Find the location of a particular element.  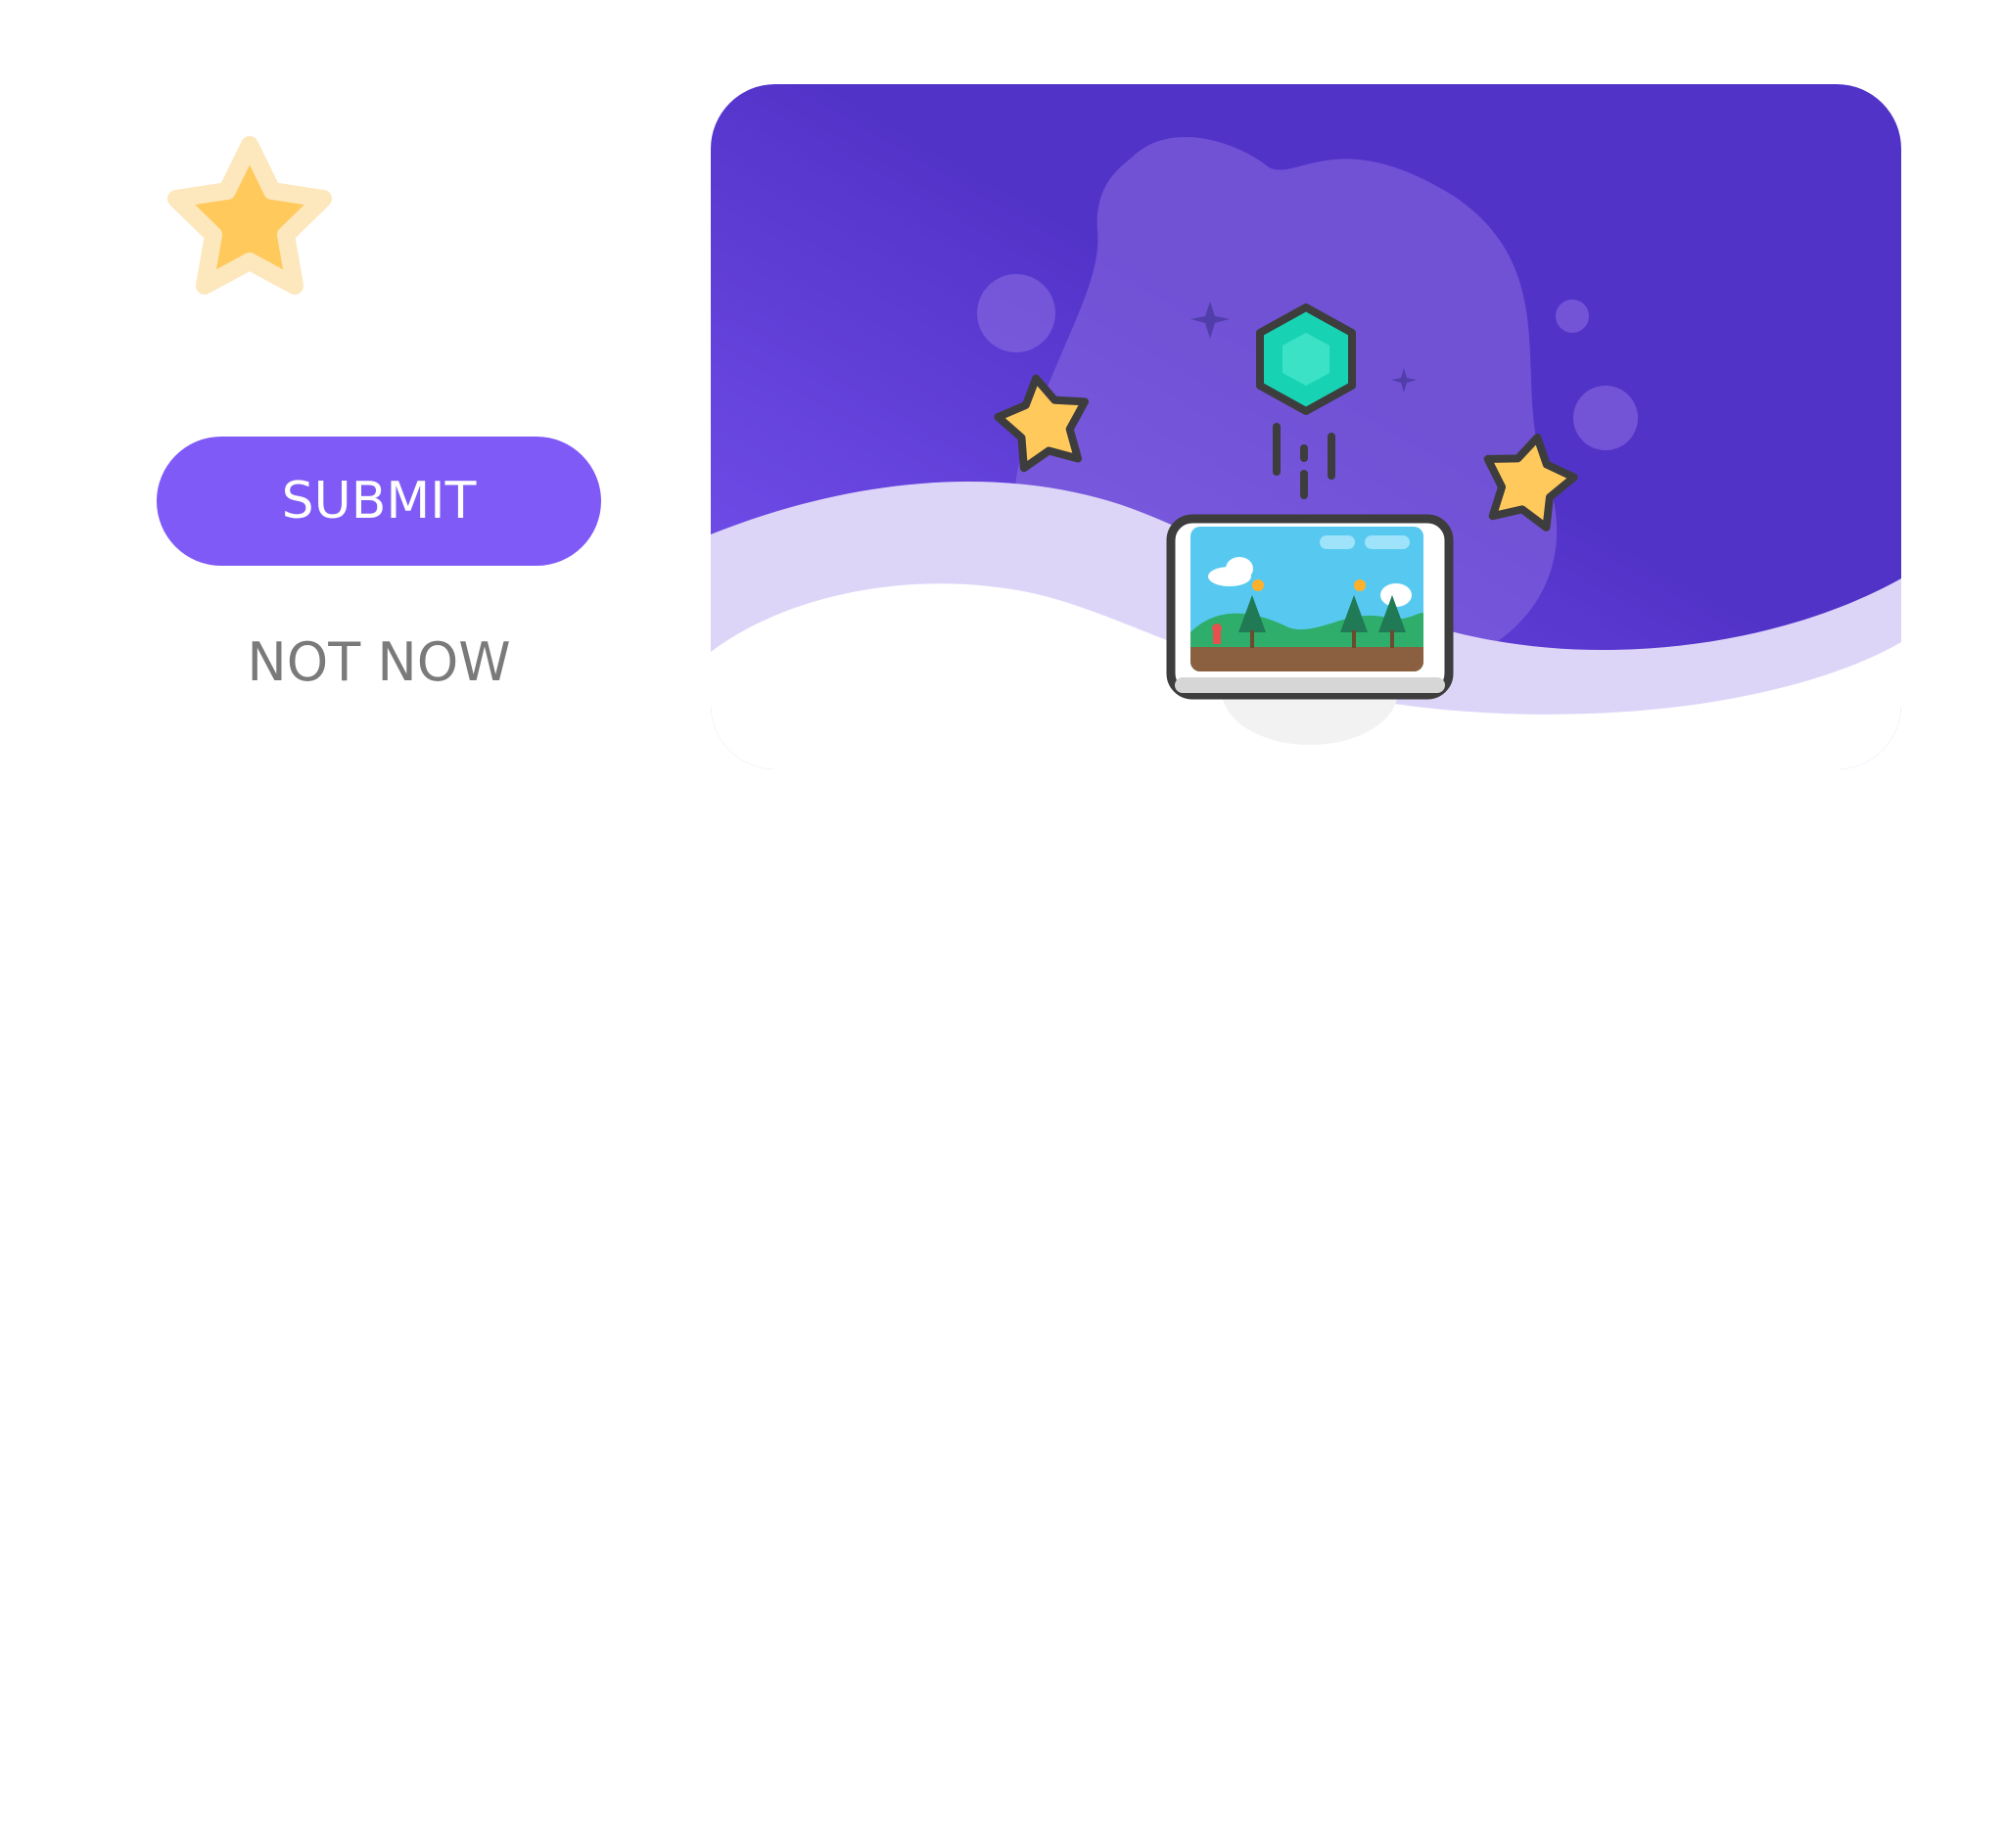

game-tablet-icon is located at coordinates (1310, 607).